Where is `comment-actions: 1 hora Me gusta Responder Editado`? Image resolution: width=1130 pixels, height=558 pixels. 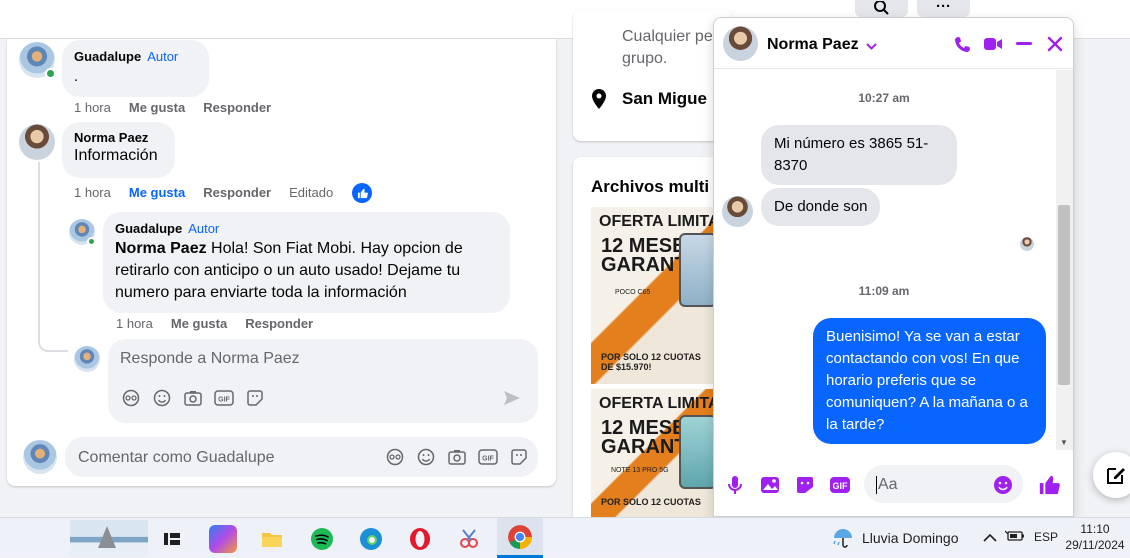
comment-actions: 1 hora Me gusta Responder Editado is located at coordinates (203, 192).